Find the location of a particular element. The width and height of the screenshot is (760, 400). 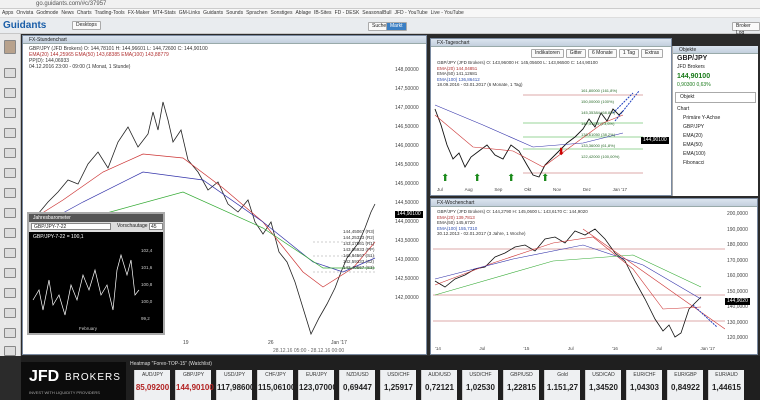

object-search-input: Objekt is located at coordinates (715, 97).